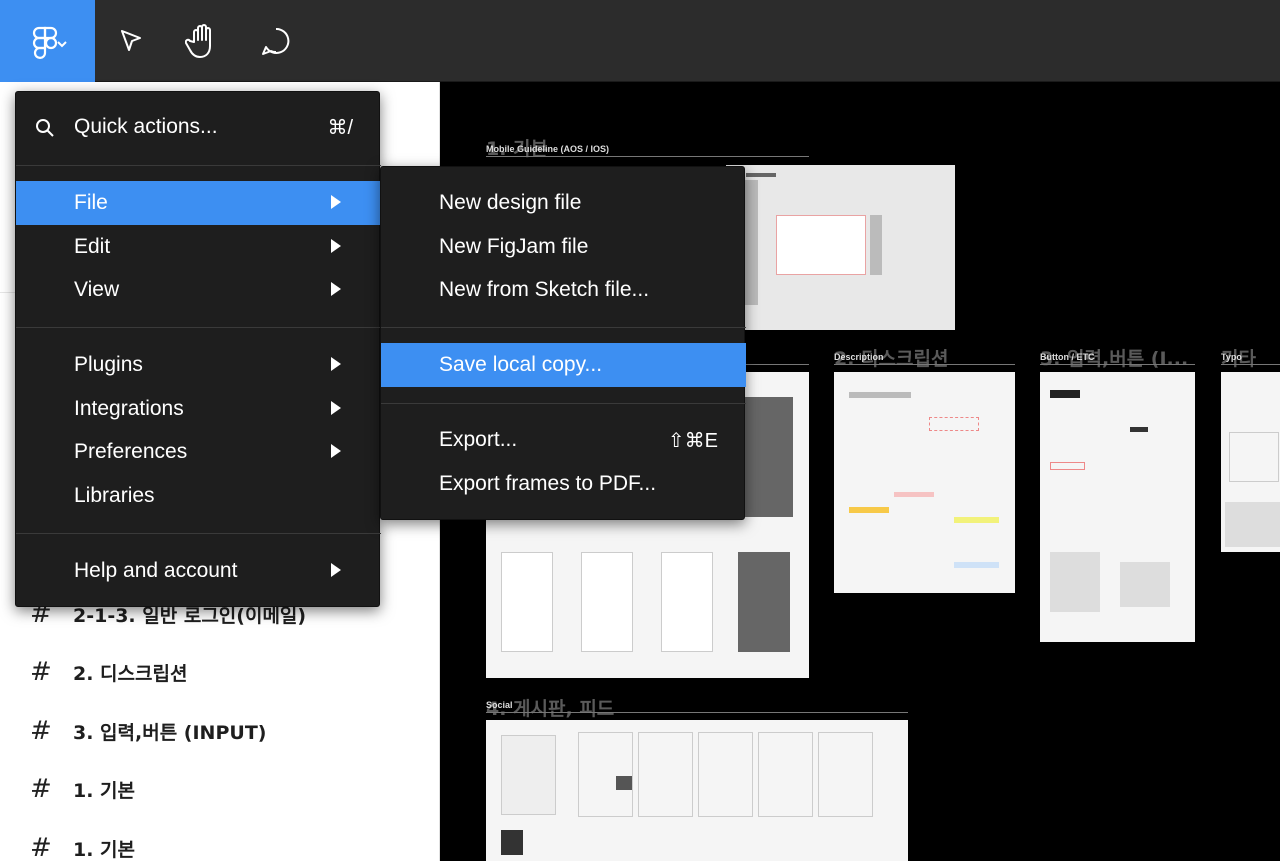 This screenshot has height=861, width=1280. What do you see at coordinates (1067, 357) in the screenshot?
I see `frame-title: Button / ETC` at bounding box center [1067, 357].